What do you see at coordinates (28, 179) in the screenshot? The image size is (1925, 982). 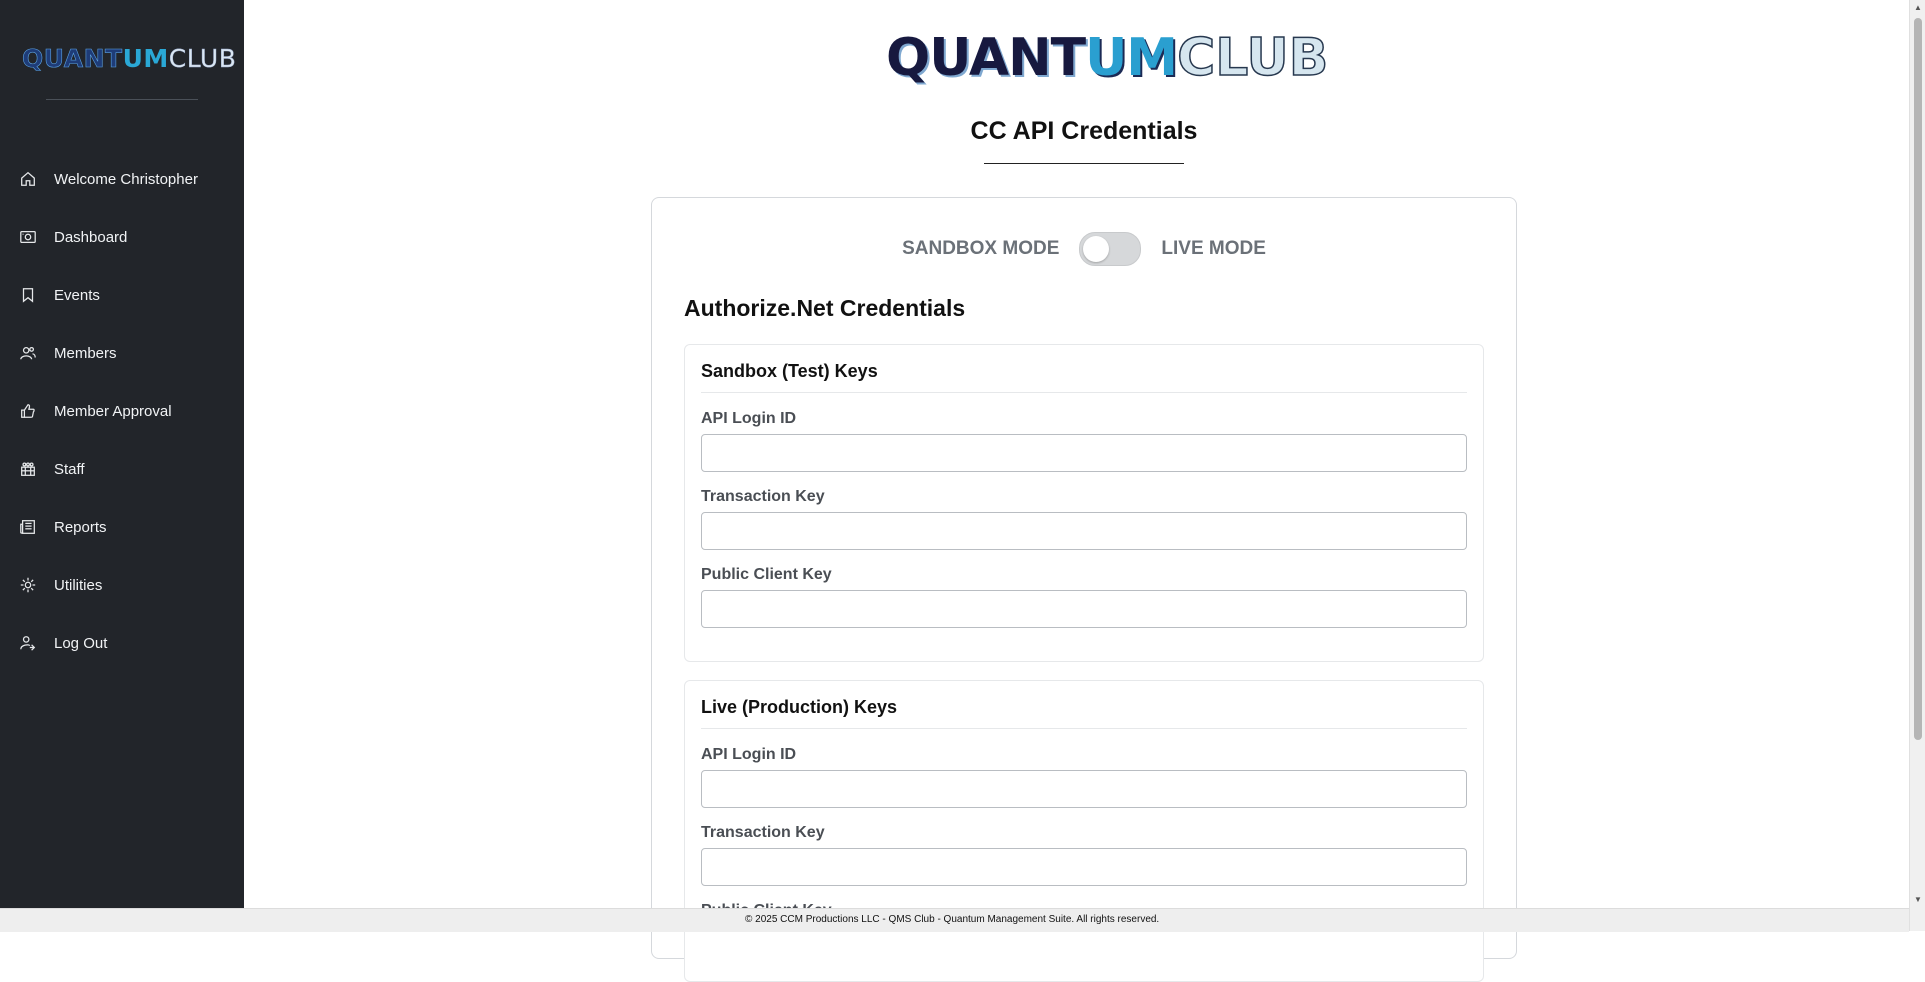 I see `home-icon` at bounding box center [28, 179].